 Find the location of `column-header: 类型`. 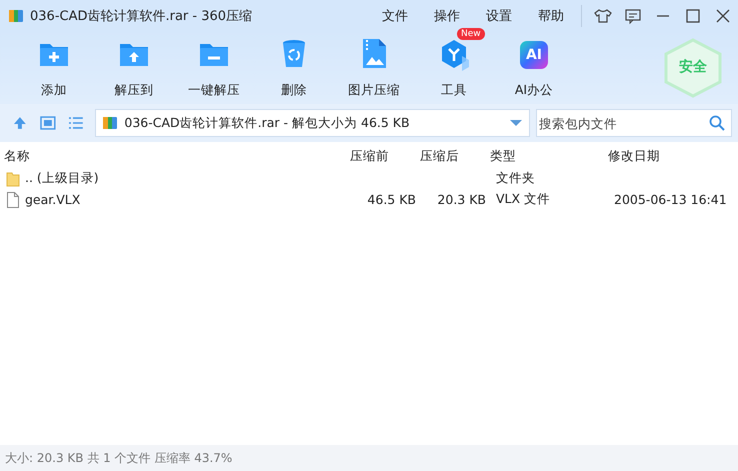

column-header: 类型 is located at coordinates (545, 156).